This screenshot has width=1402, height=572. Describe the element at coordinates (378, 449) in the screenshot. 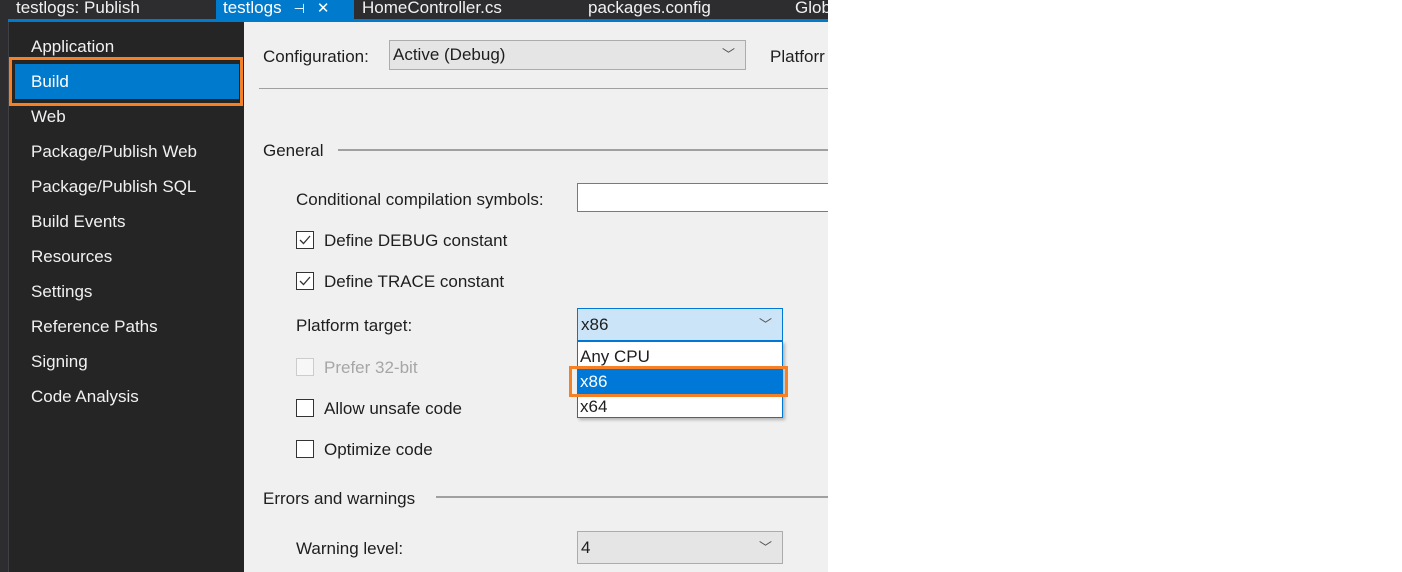

I see `optimize-code-label: Optimize code` at that location.